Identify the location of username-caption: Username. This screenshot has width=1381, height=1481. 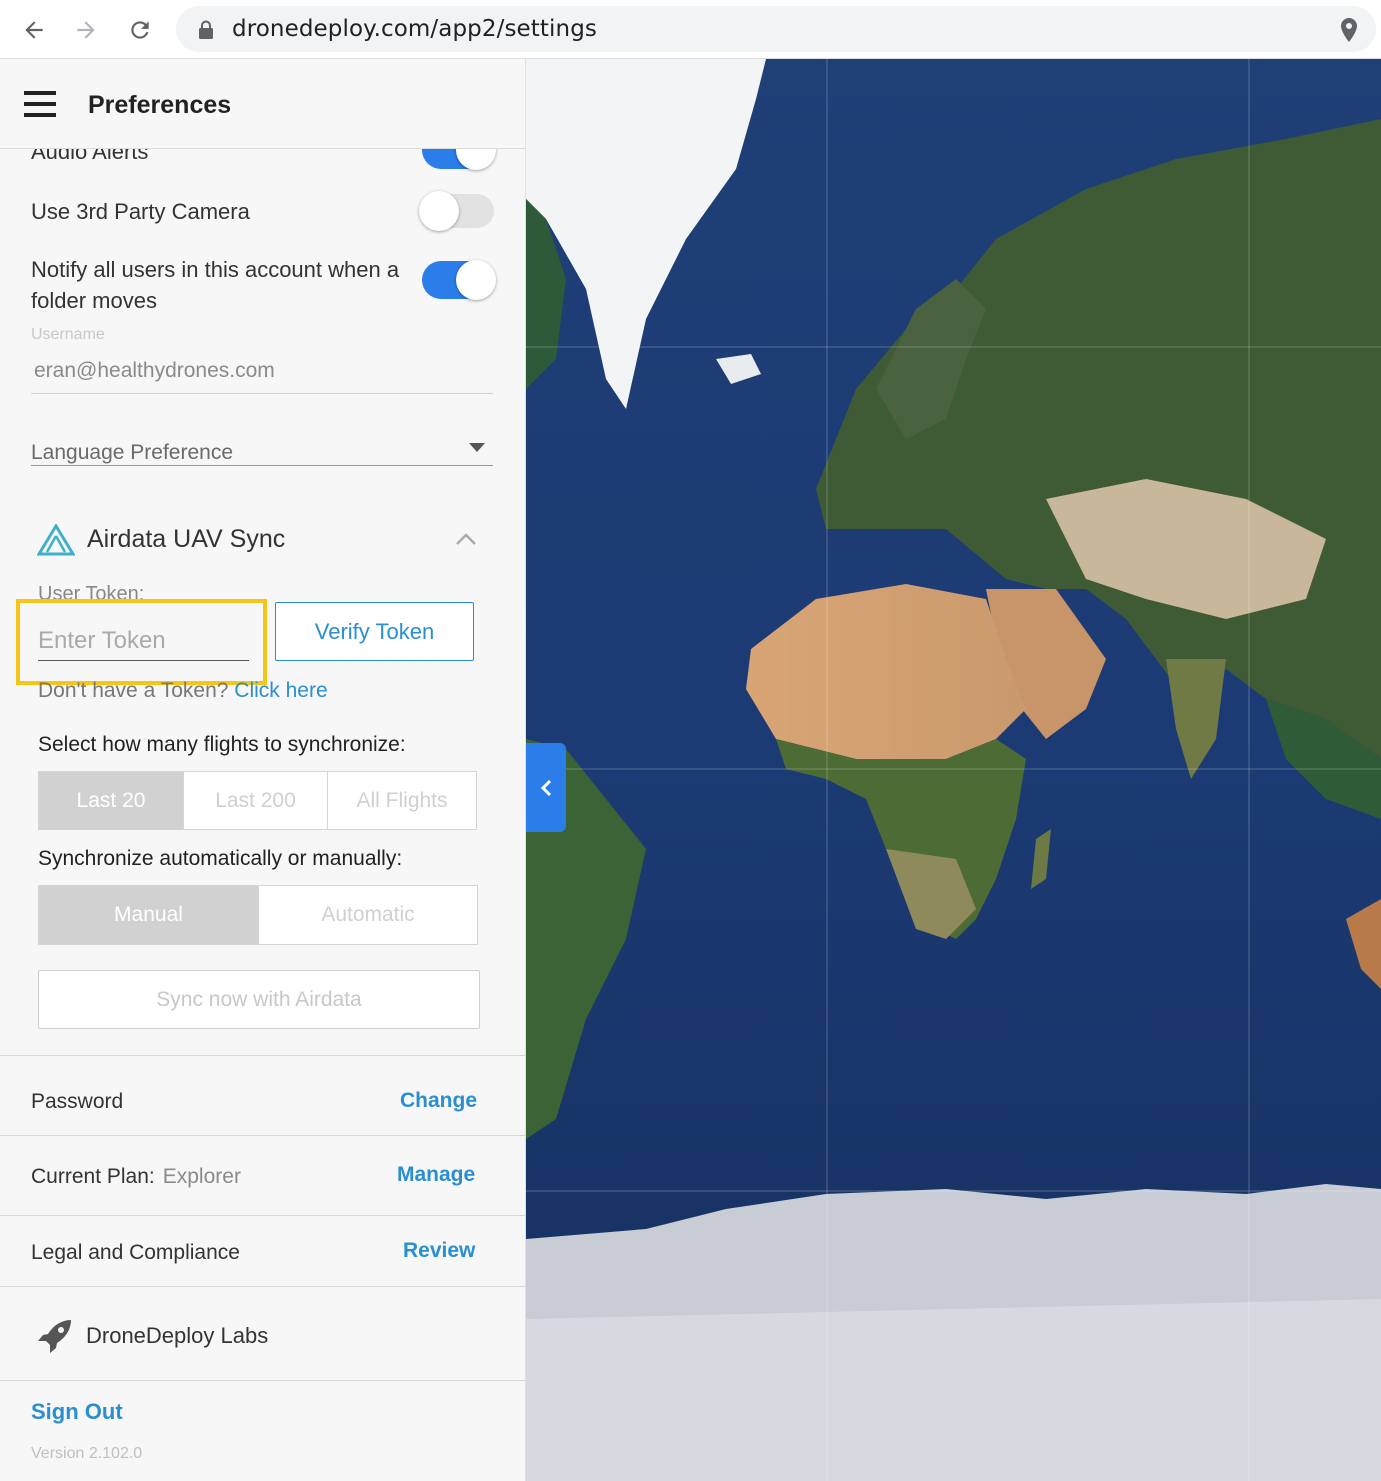
(68, 334).